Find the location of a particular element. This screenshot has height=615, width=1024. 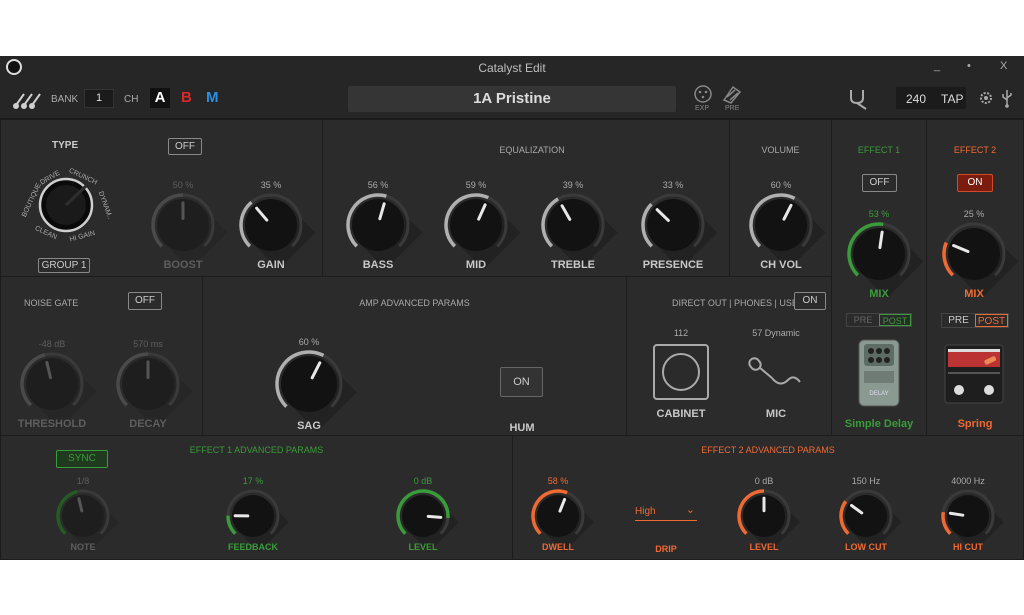

volume-title: VOLUME is located at coordinates (780, 150).